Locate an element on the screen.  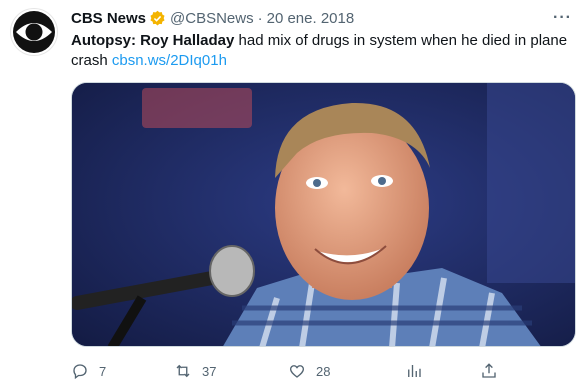
reply-button: 7 is located at coordinates (122, 371).